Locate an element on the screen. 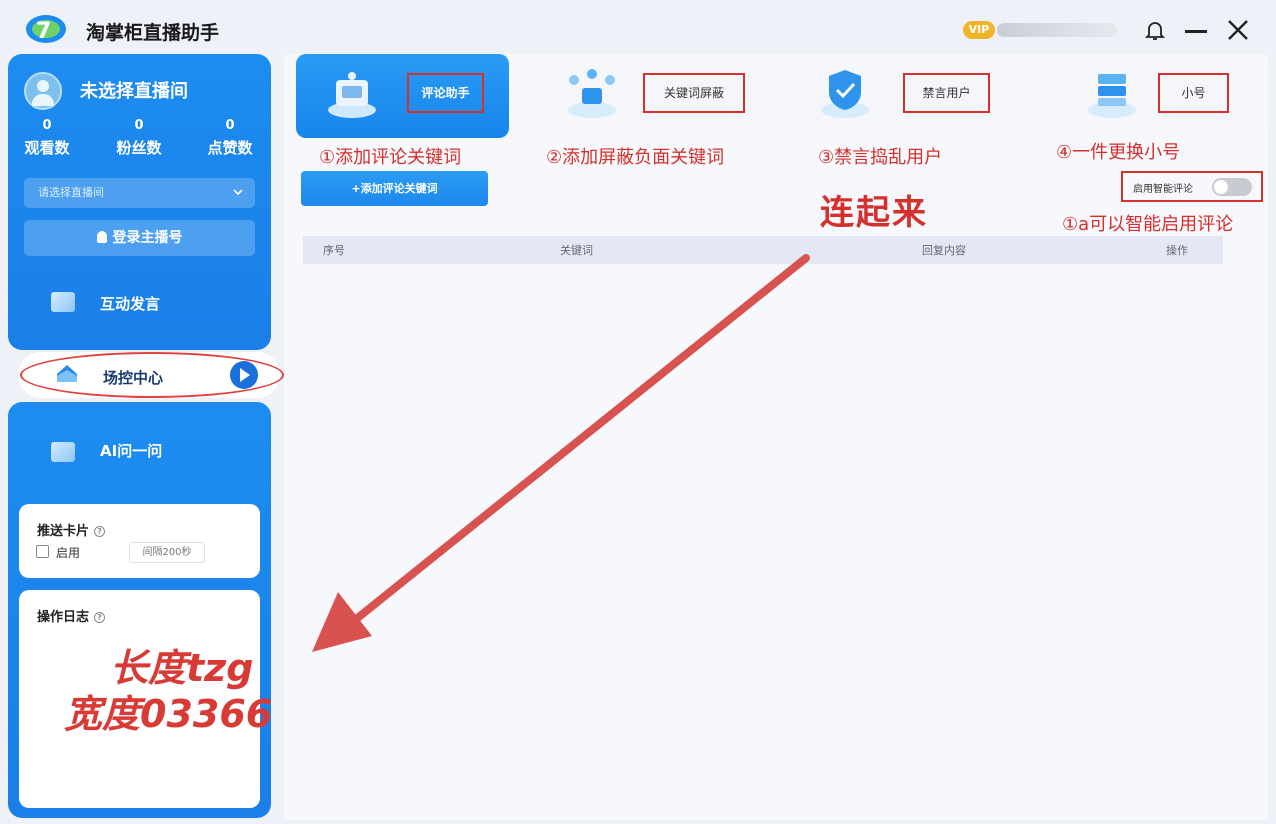 This screenshot has width=1276, height=824. avatar is located at coordinates (43, 91).